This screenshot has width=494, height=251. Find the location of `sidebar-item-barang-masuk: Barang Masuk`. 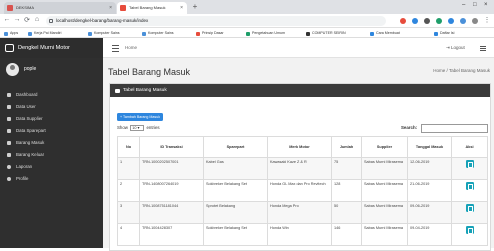

sidebar-item-barang-masuk: Barang Masuk is located at coordinates (51, 143).